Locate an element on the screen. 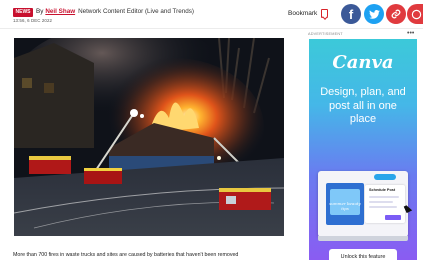 This screenshot has width=423, height=260. author-link: Neil Shaw is located at coordinates (60, 12).